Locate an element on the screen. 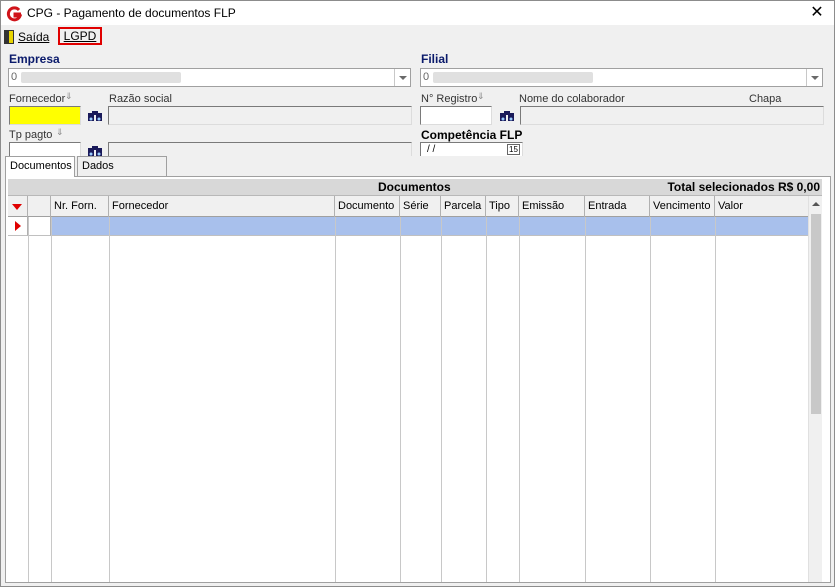 This screenshot has height=587, width=835. lgpd-menu-item: LGPD is located at coordinates (80, 36).